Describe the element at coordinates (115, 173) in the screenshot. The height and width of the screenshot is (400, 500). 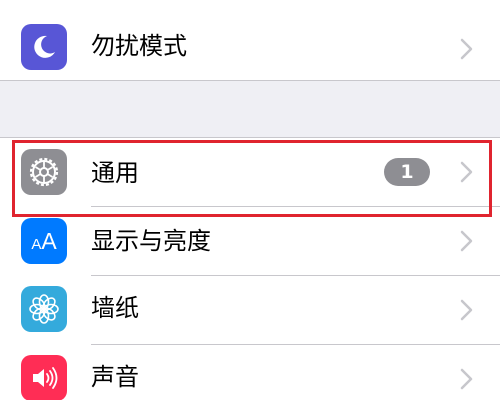
I see `settings-row-label: 通用` at that location.